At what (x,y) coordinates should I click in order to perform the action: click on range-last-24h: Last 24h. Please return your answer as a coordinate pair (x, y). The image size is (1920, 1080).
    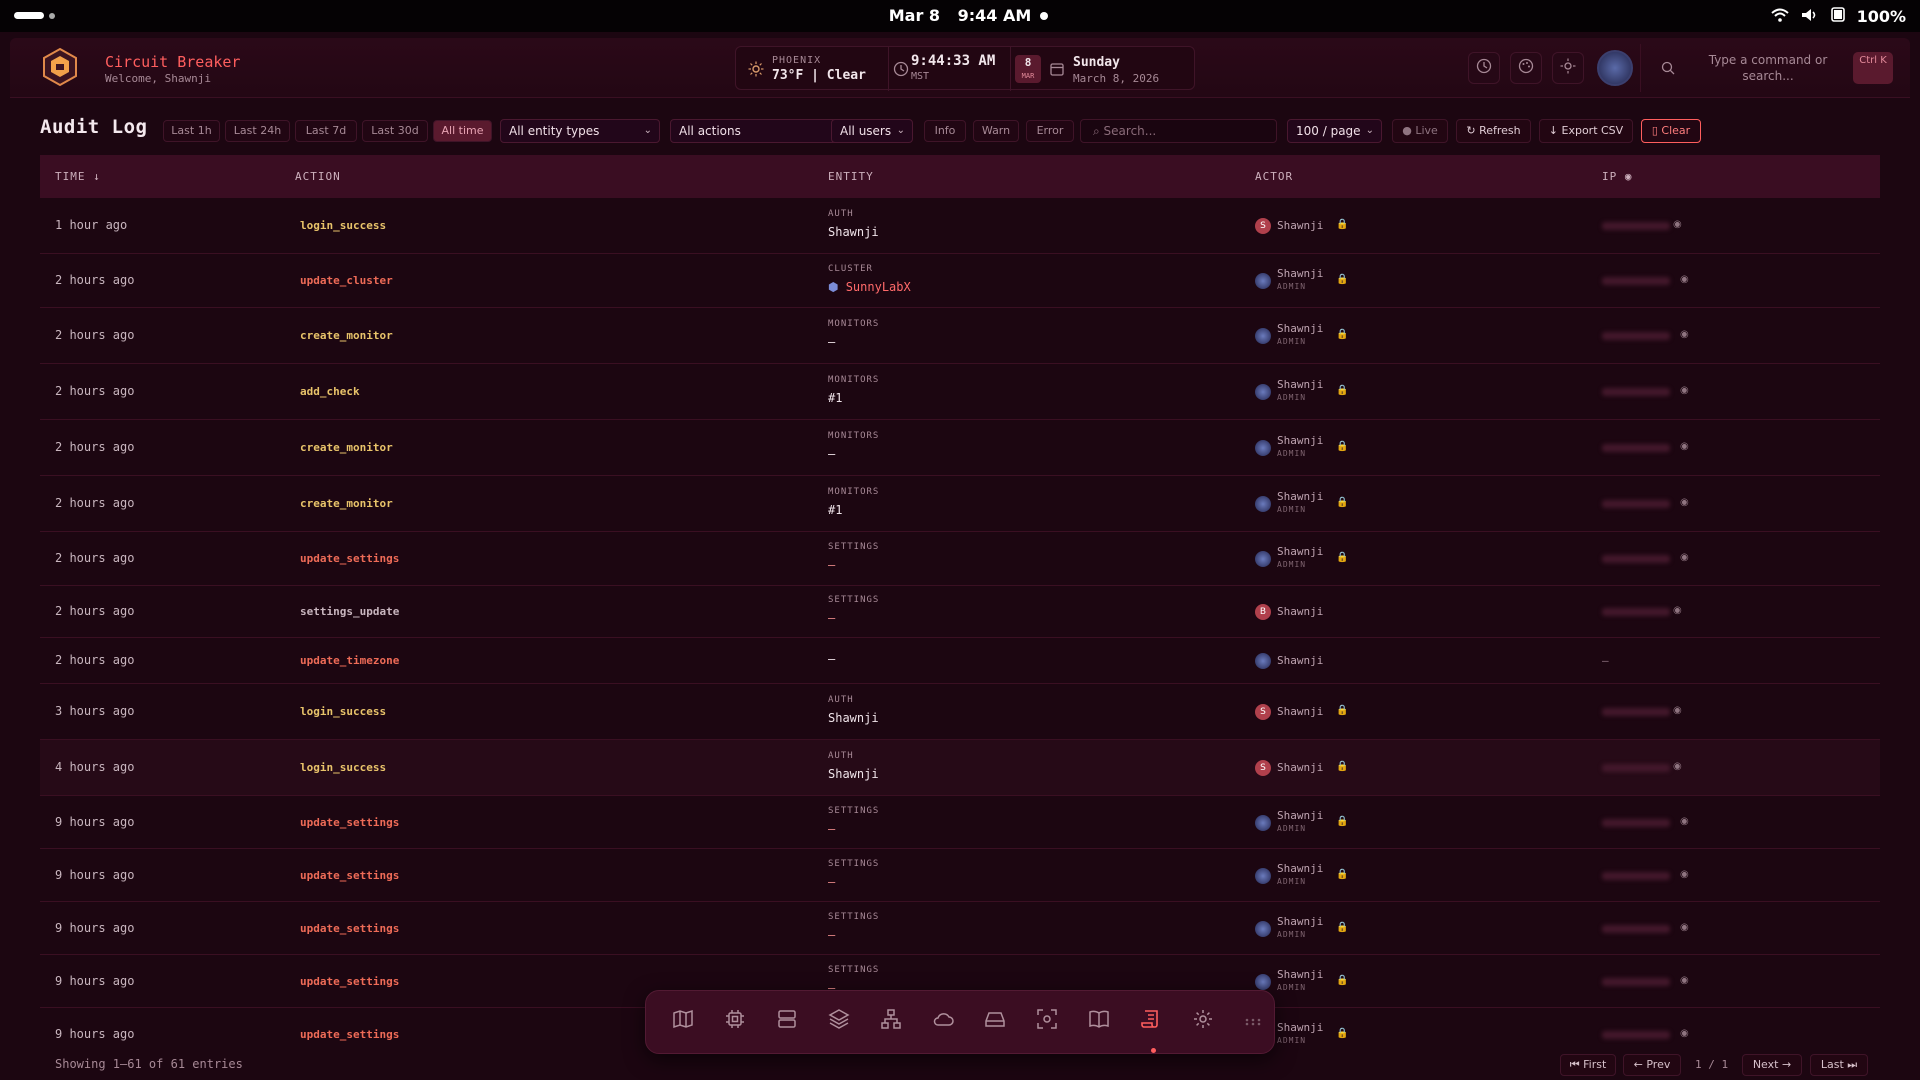
    Looking at the image, I should click on (257, 131).